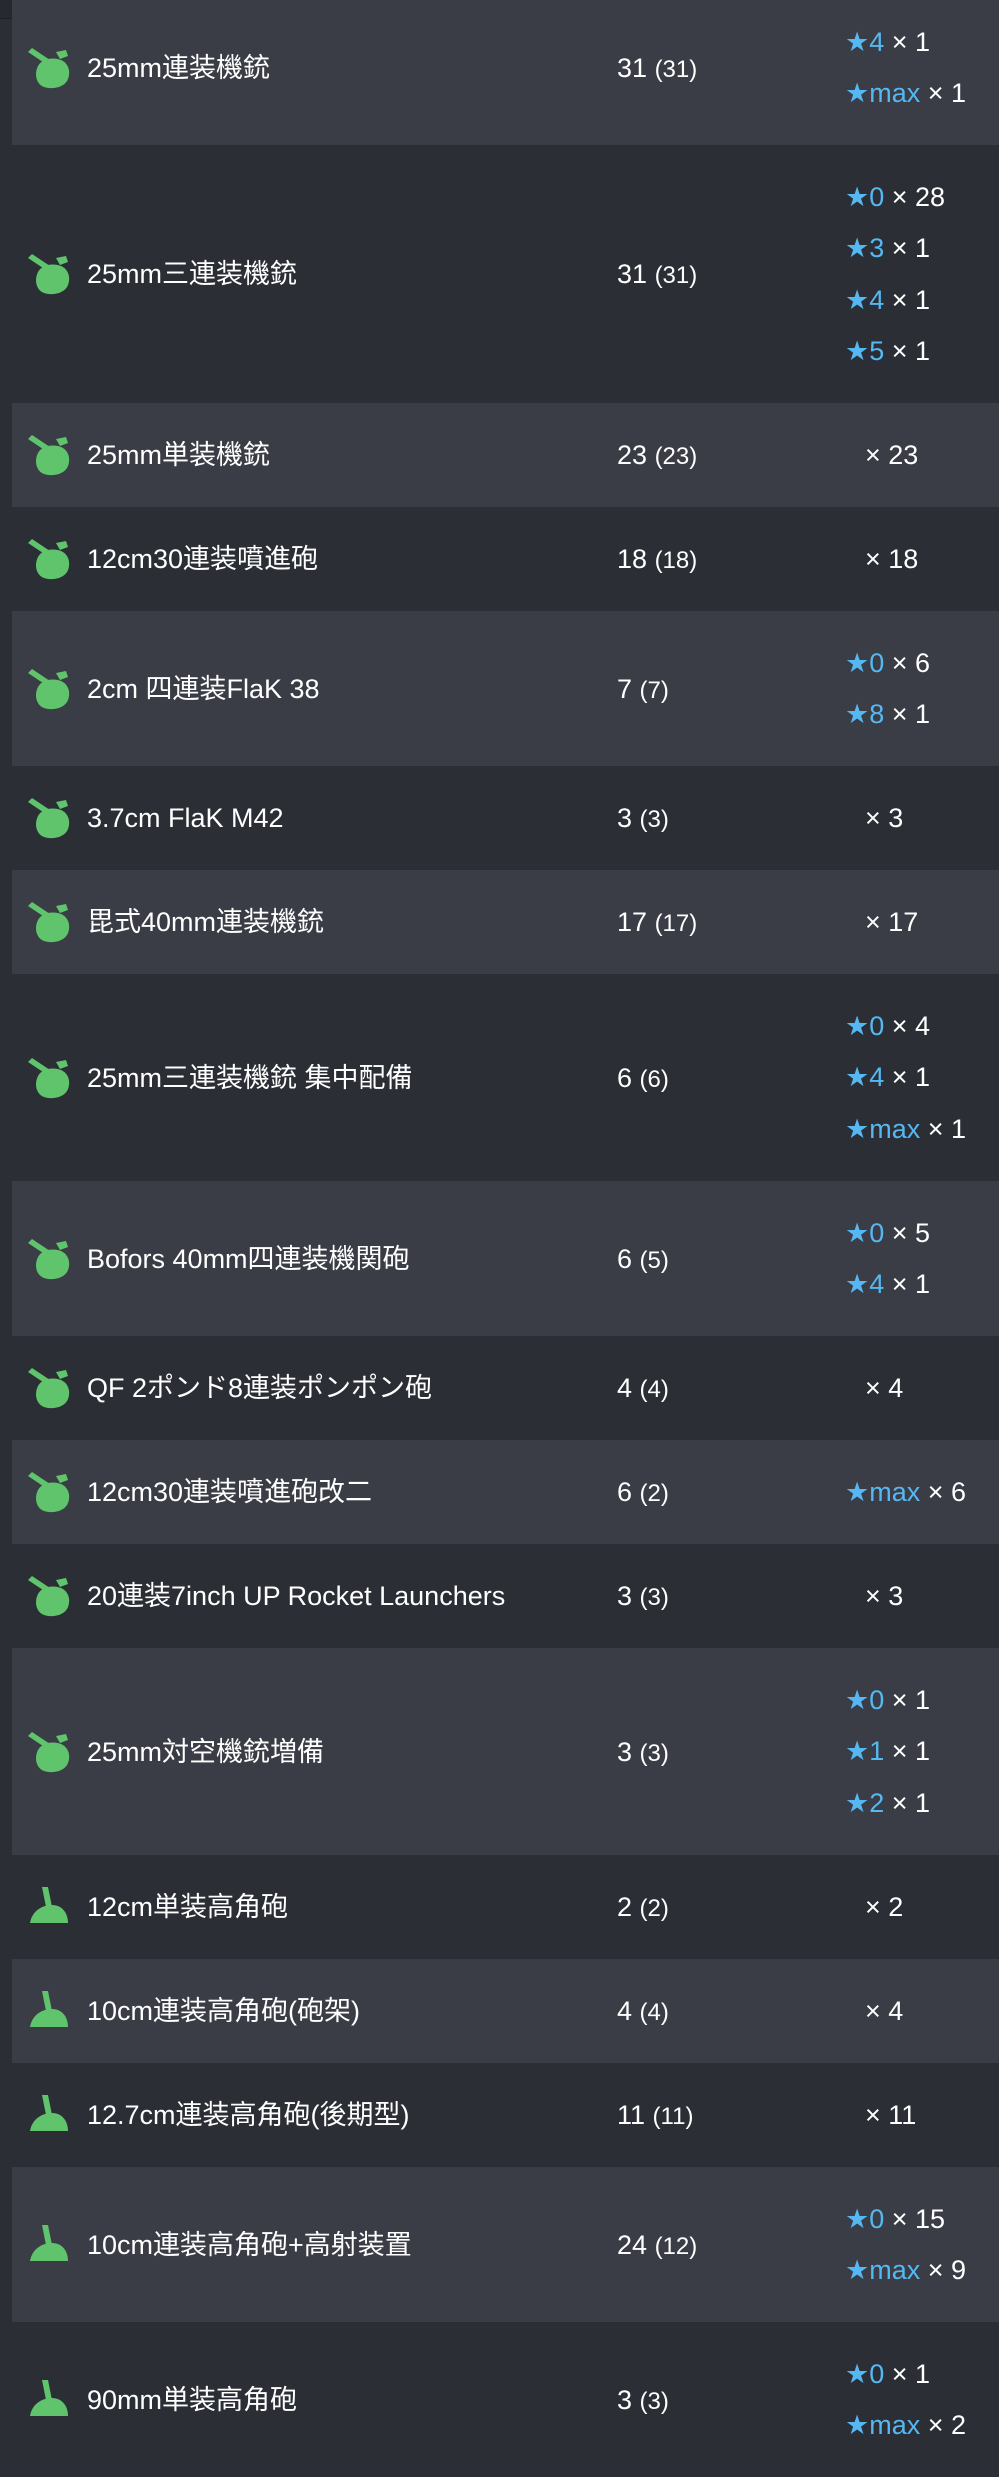 The height and width of the screenshot is (2477, 999). Describe the element at coordinates (922, 2399) in the screenshot. I see `improvement-list: ★0 × 1 ★max × 2` at that location.